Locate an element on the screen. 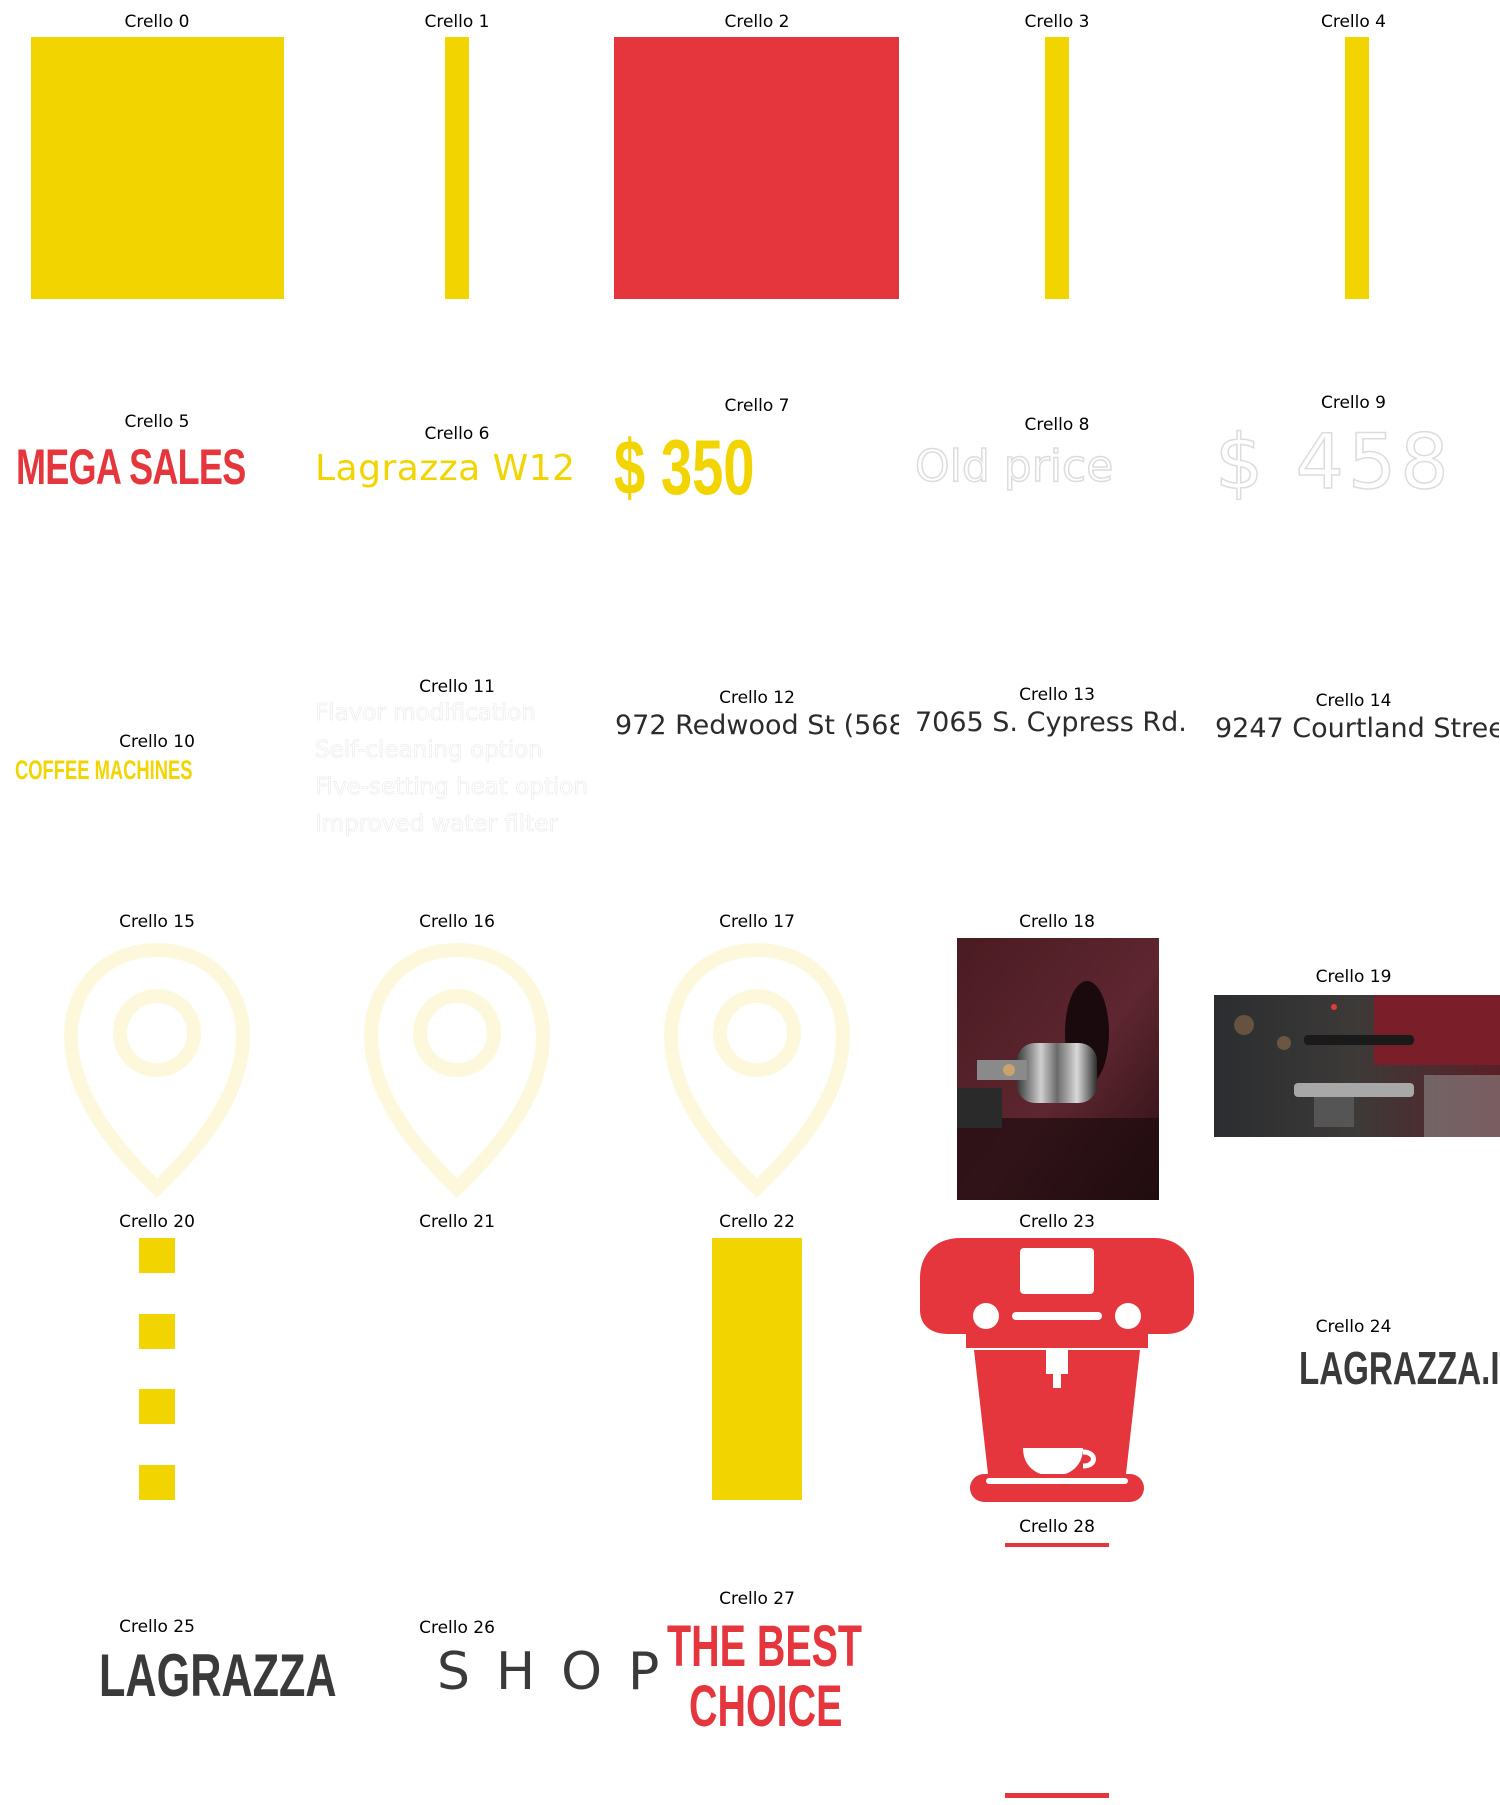  crello-8: Crello 8 Old price is located at coordinates (1057, 458).